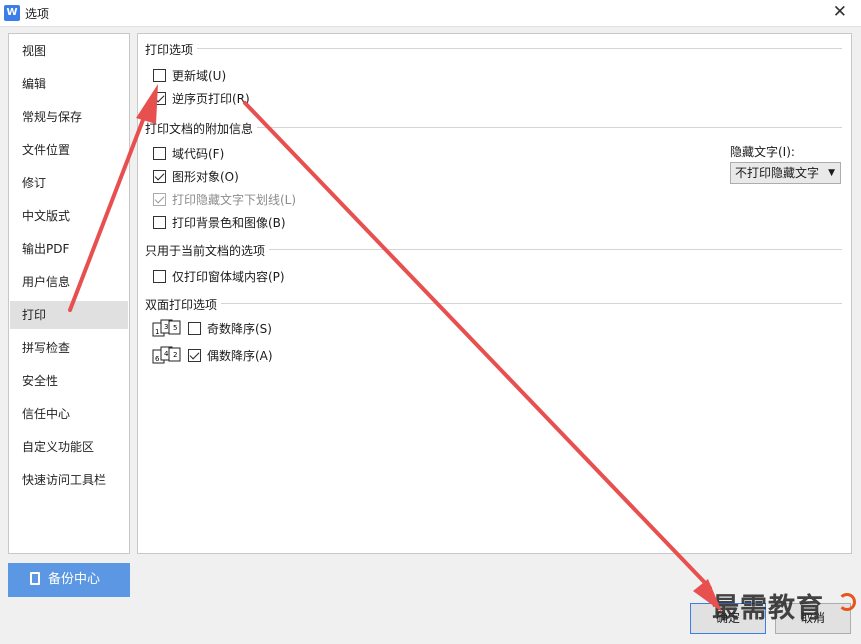 Image resolution: width=861 pixels, height=644 pixels. What do you see at coordinates (234, 200) in the screenshot?
I see `hidden-underline-label: 打印隐藏文字下划线(L)` at bounding box center [234, 200].